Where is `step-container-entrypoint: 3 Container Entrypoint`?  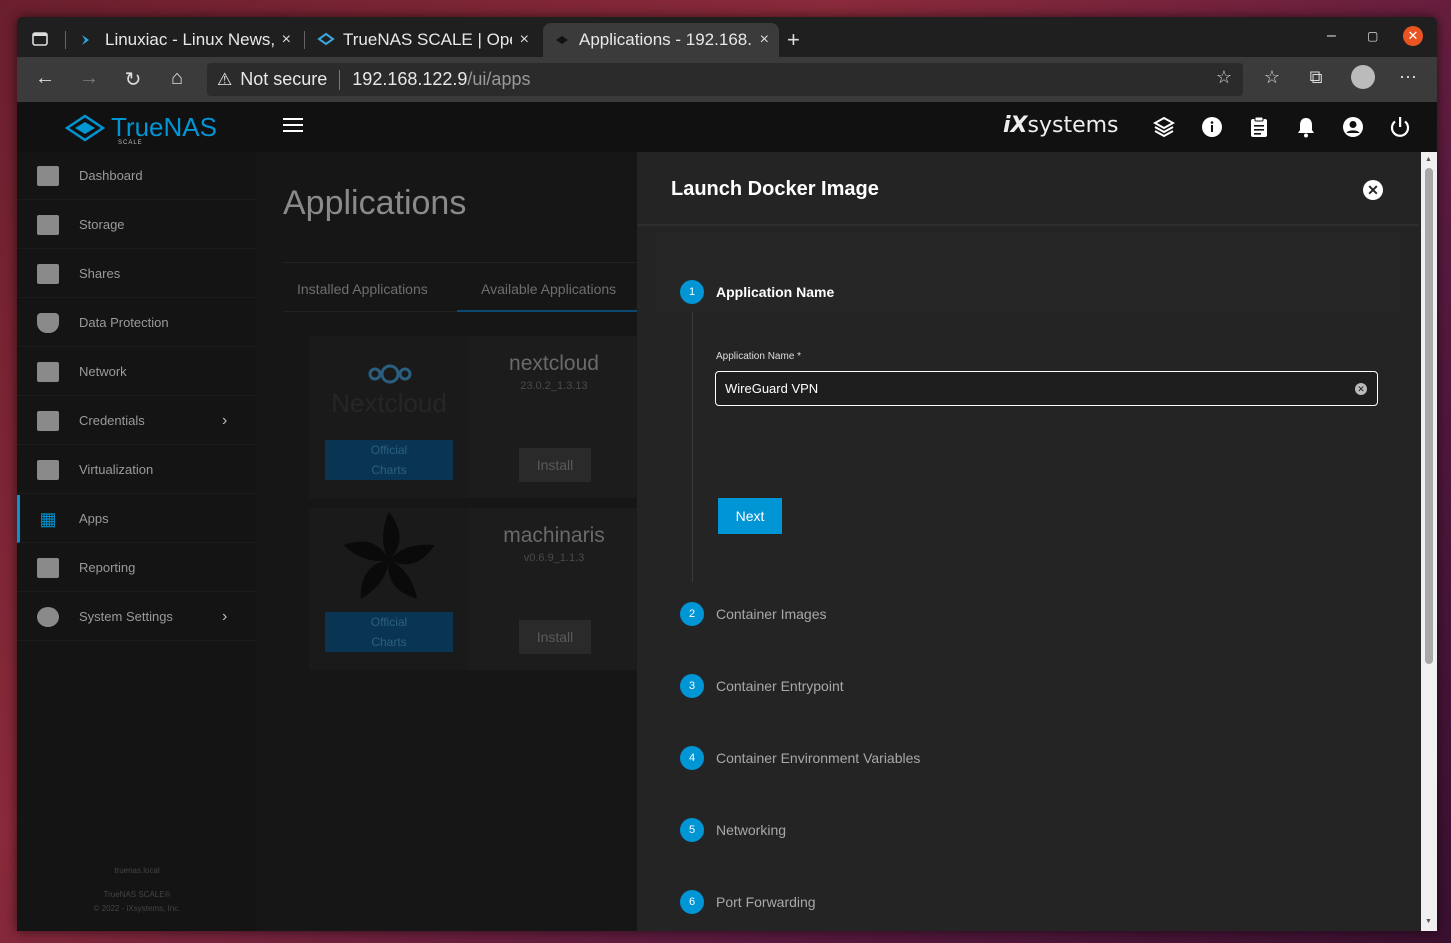
step-container-entrypoint: 3 Container Entrypoint is located at coordinates (762, 686).